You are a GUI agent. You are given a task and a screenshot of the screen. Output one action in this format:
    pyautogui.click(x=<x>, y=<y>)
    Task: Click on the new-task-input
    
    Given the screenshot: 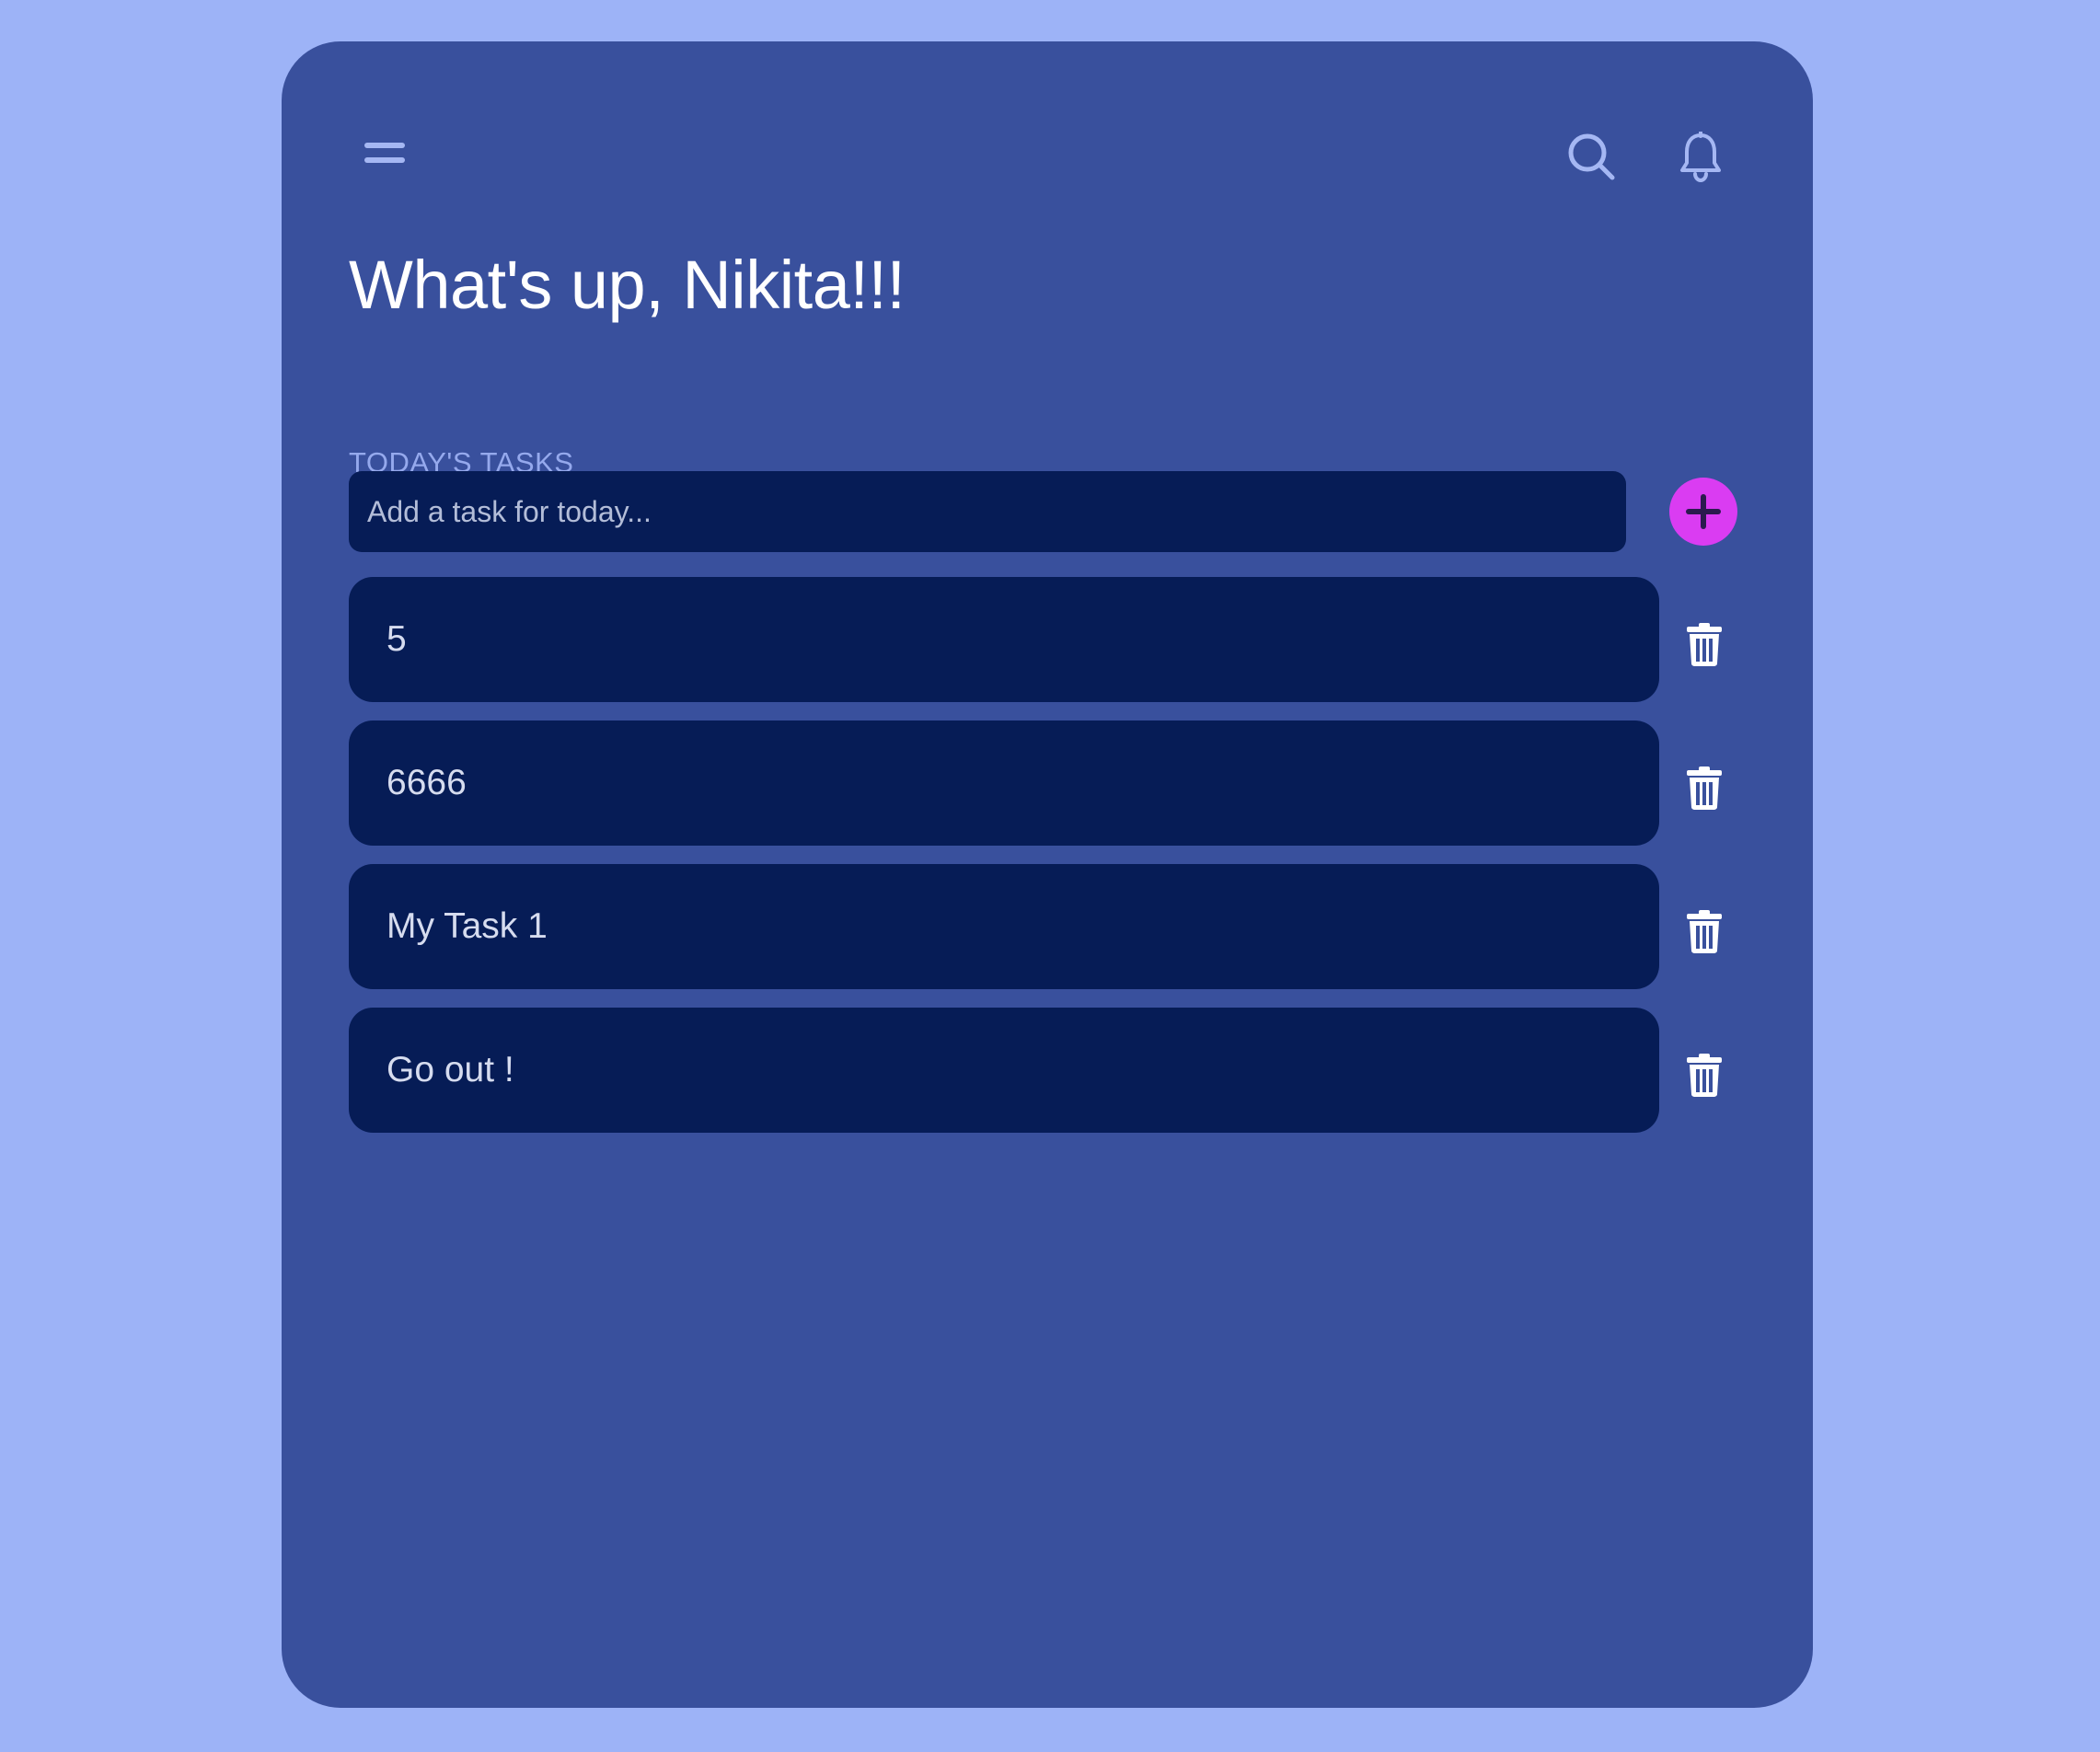 What is the action you would take?
    pyautogui.click(x=987, y=511)
    